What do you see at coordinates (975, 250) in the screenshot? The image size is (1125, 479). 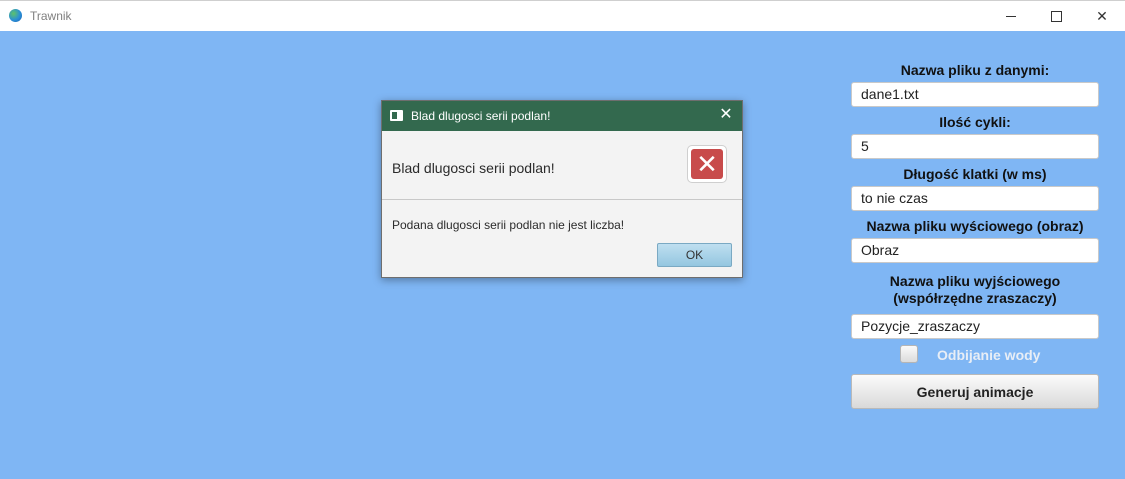 I see `output-image-input: Obraz` at bounding box center [975, 250].